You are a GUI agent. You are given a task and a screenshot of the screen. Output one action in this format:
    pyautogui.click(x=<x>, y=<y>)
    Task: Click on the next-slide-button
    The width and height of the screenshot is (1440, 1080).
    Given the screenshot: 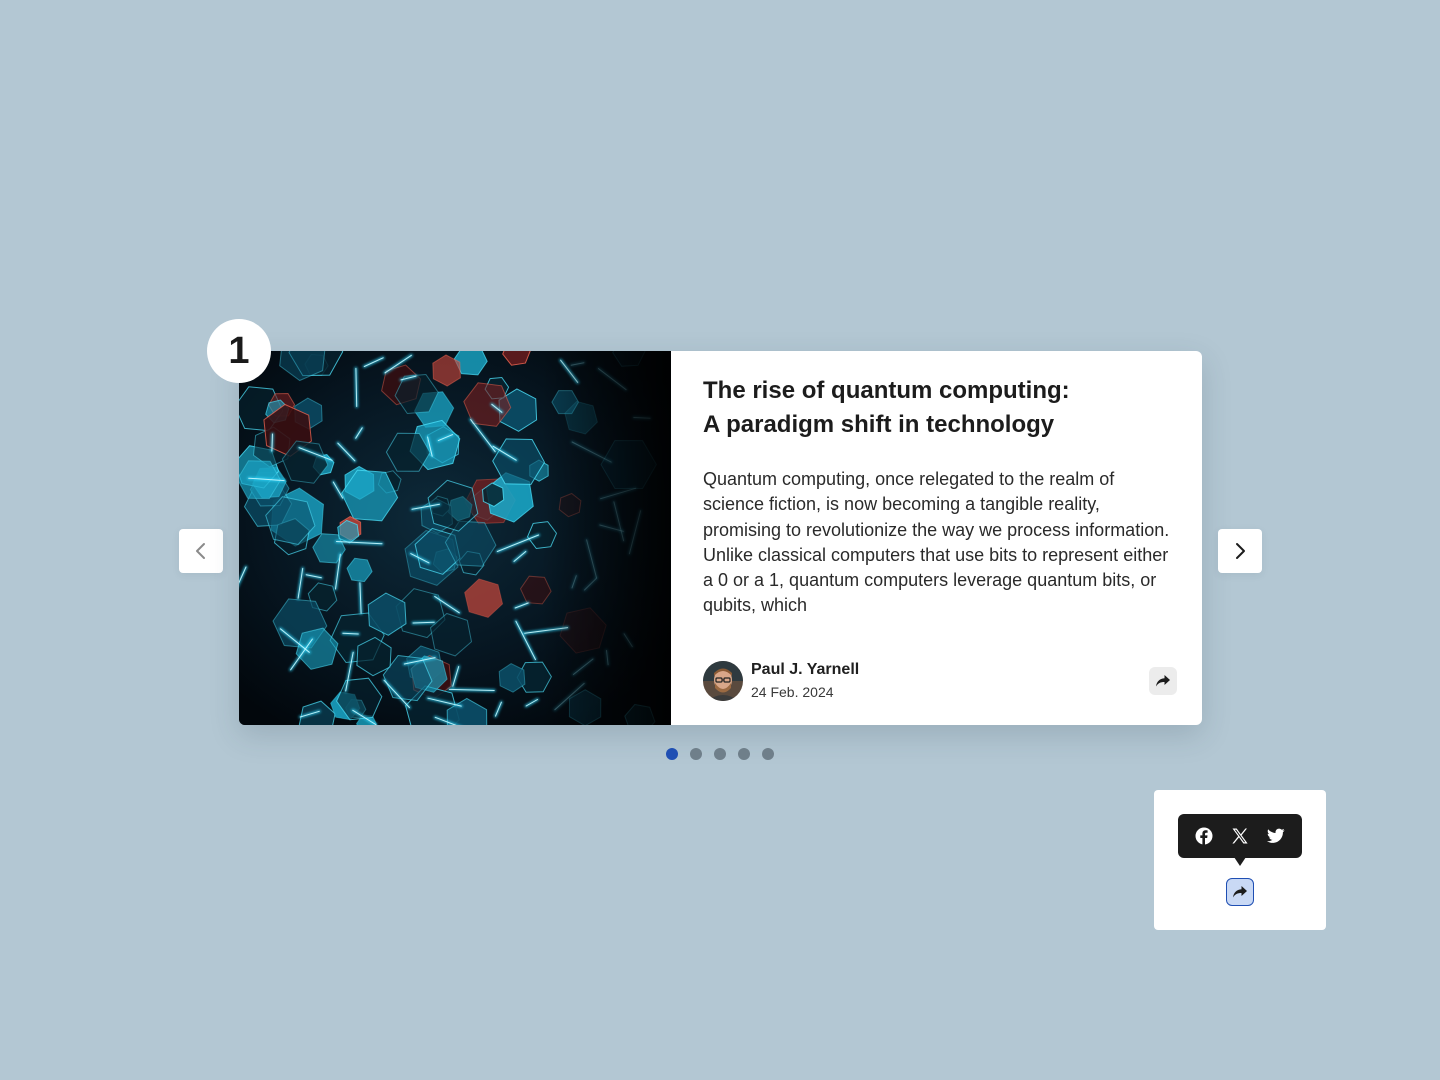 What is the action you would take?
    pyautogui.click(x=1240, y=551)
    